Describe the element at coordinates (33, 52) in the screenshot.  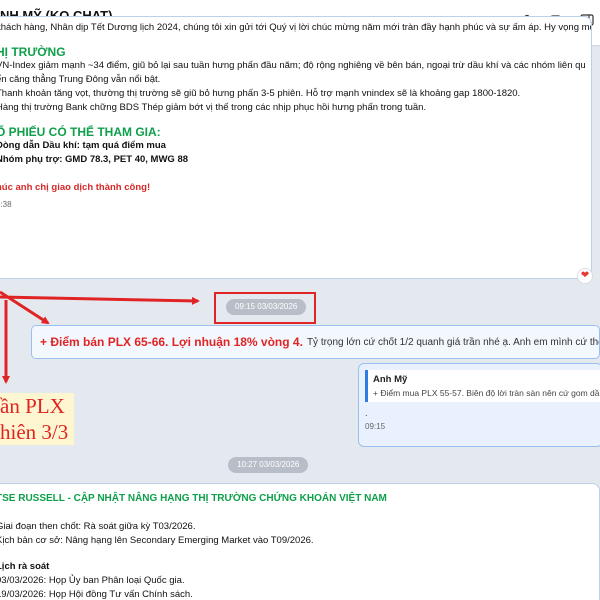
I see `section-title-market: HỊ TRƯỜNG` at that location.